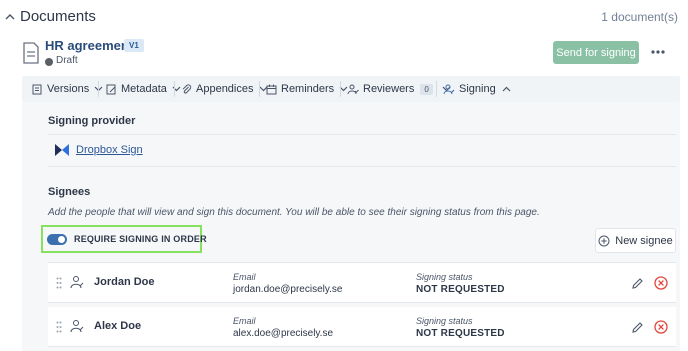 Image resolution: width=688 pixels, height=351 pixels. I want to click on more-horizontal-icon, so click(658, 52).